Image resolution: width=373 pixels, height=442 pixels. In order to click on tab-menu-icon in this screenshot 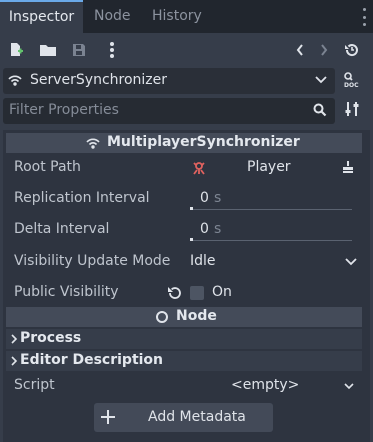, I will do `click(364, 17)`.